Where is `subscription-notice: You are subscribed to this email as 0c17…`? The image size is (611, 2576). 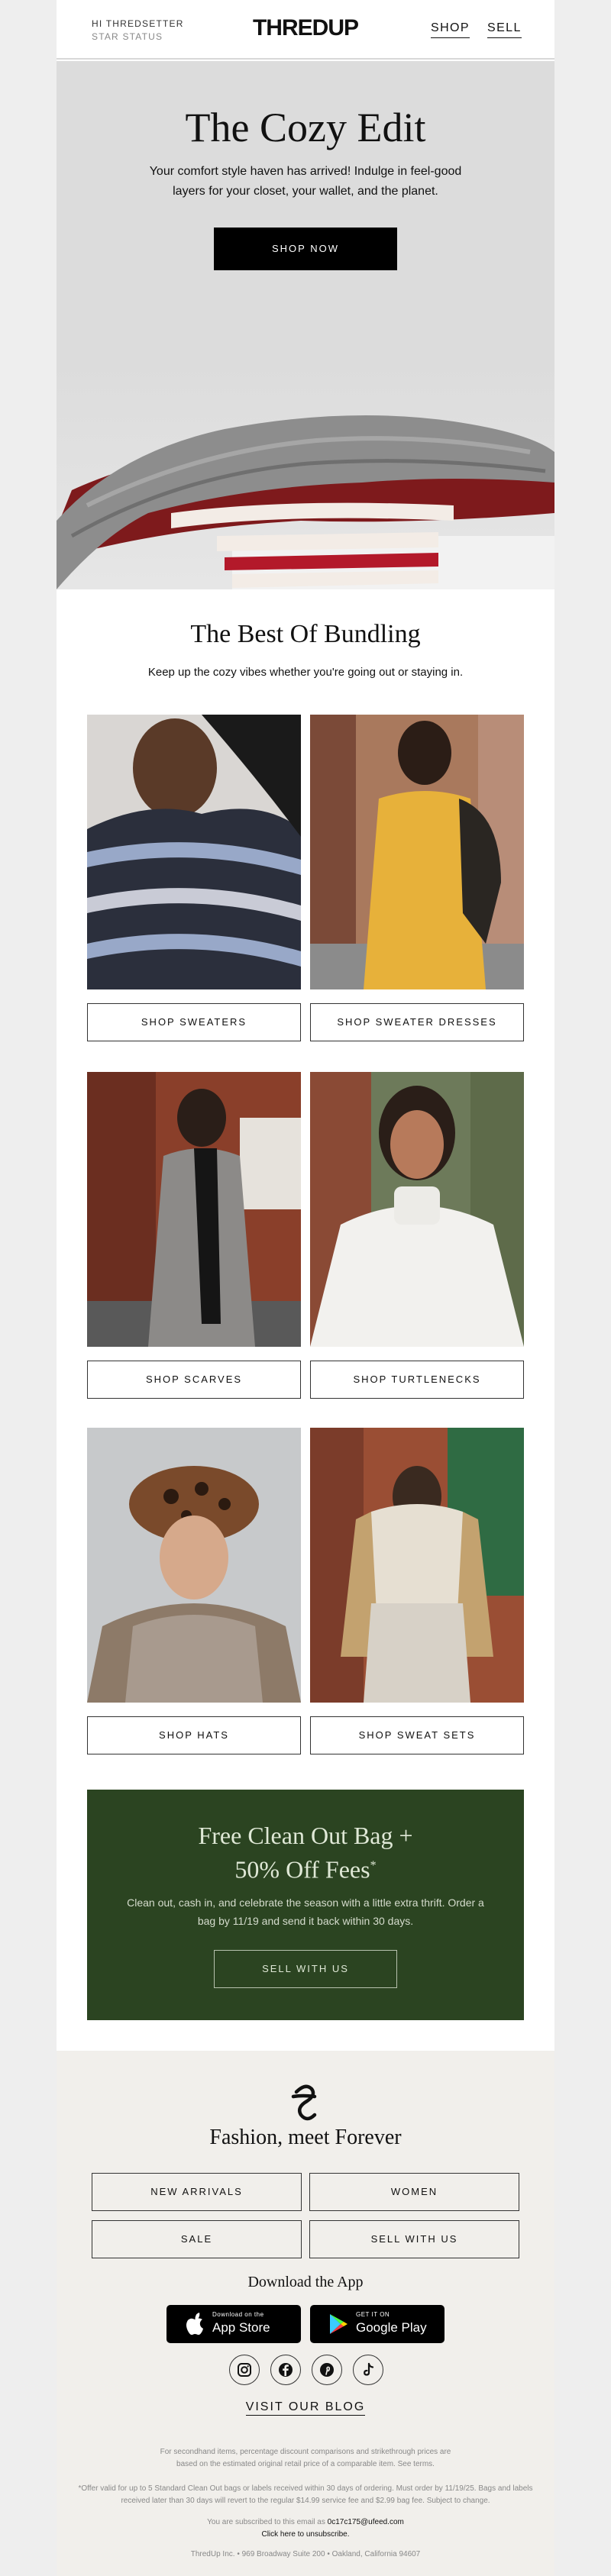 subscription-notice: You are subscribed to this email as 0c17… is located at coordinates (306, 2522).